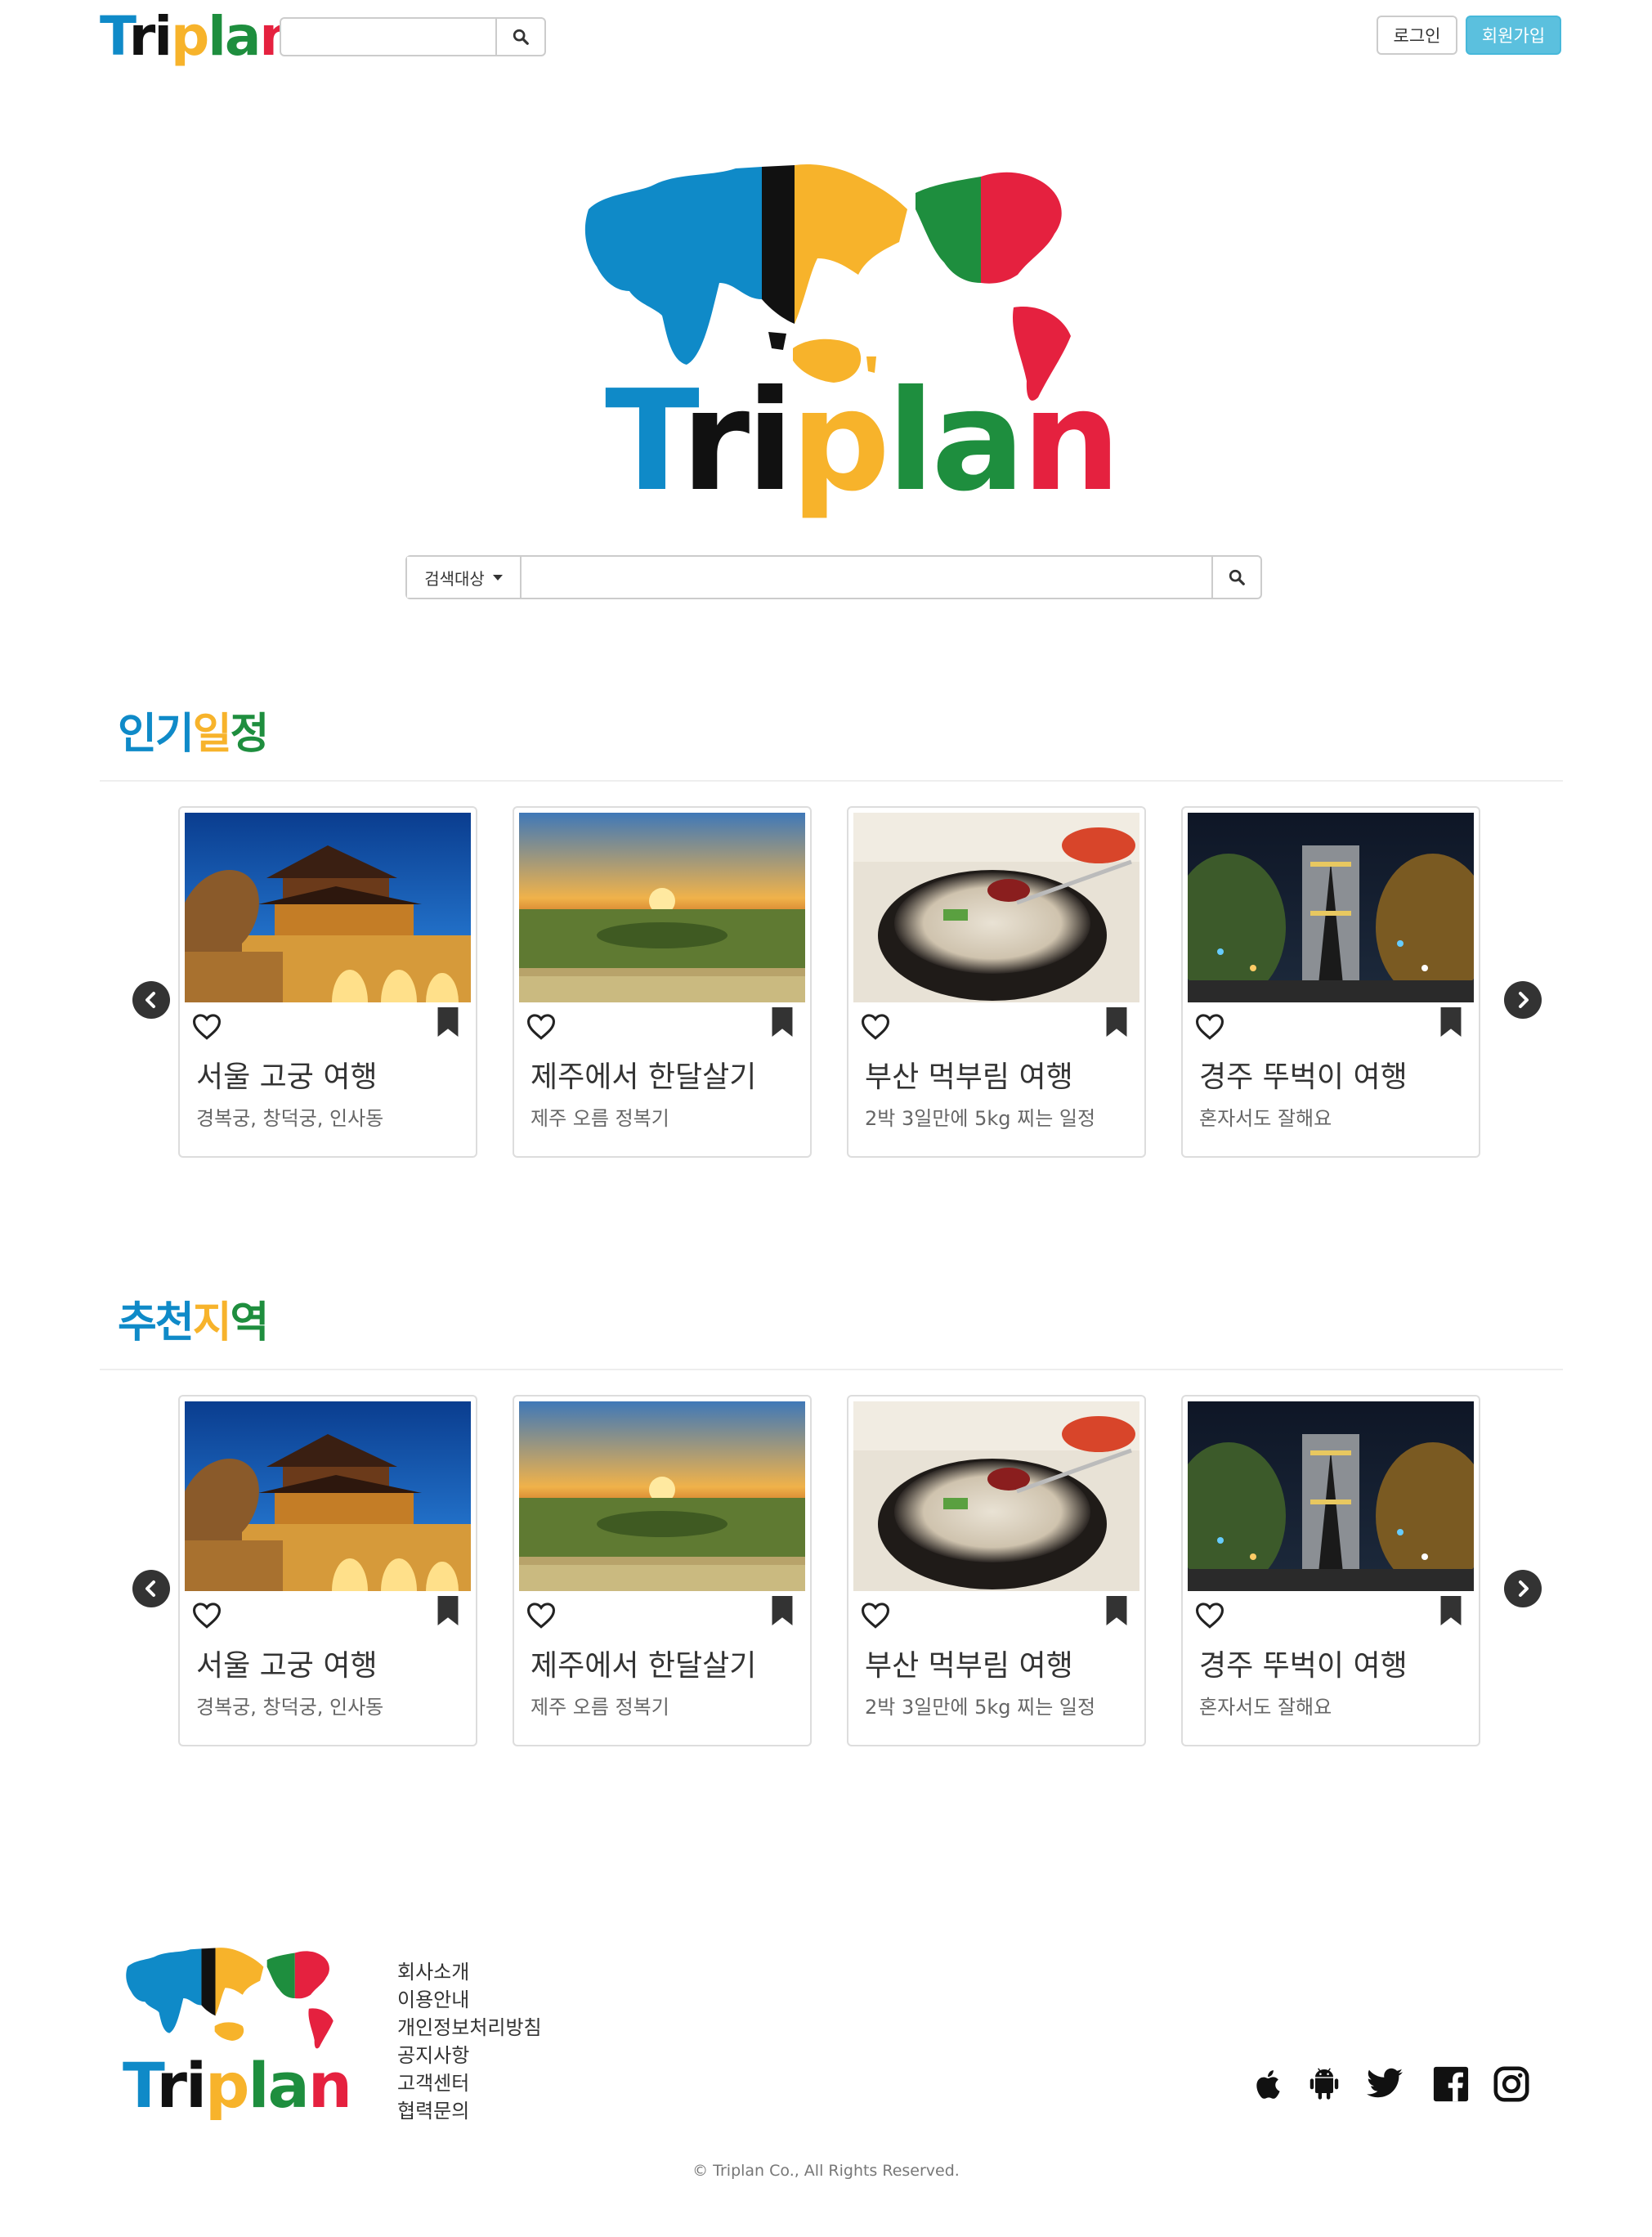  Describe the element at coordinates (250, 1323) in the screenshot. I see `section-title-part: 역` at that location.